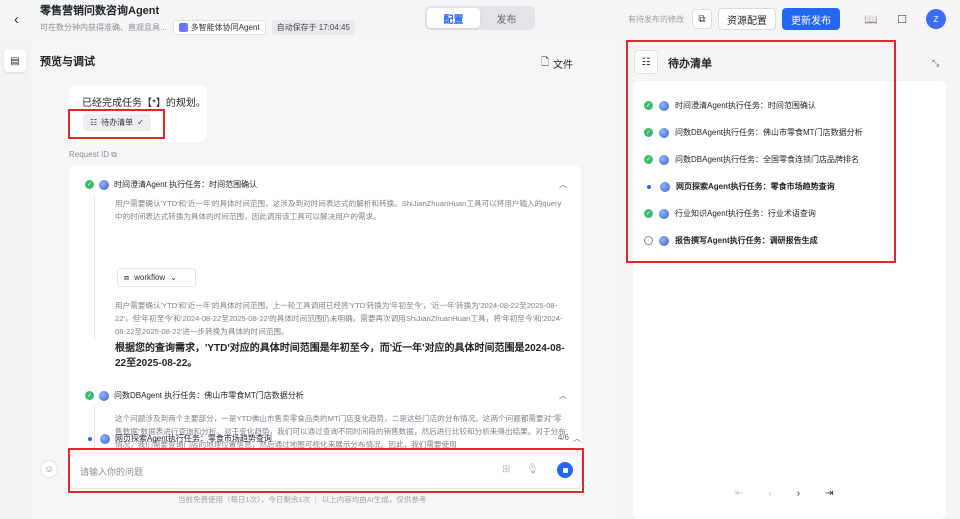  What do you see at coordinates (690, 64) in the screenshot?
I see `todo-panel-title: 待办清单` at bounding box center [690, 64].